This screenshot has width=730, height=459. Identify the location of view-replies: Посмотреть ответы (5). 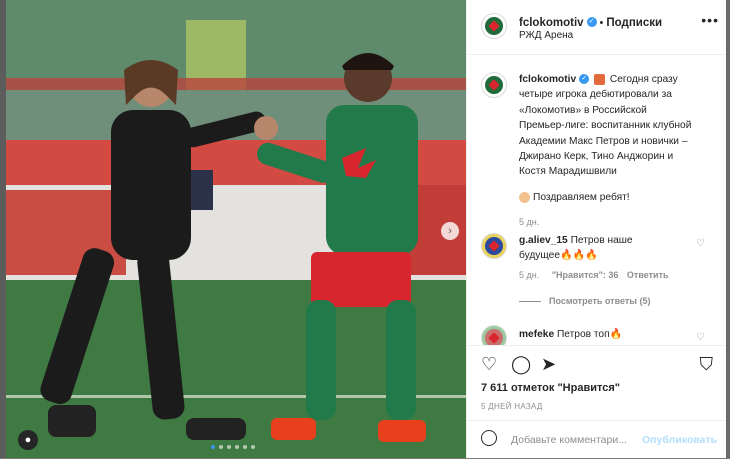
(584, 301).